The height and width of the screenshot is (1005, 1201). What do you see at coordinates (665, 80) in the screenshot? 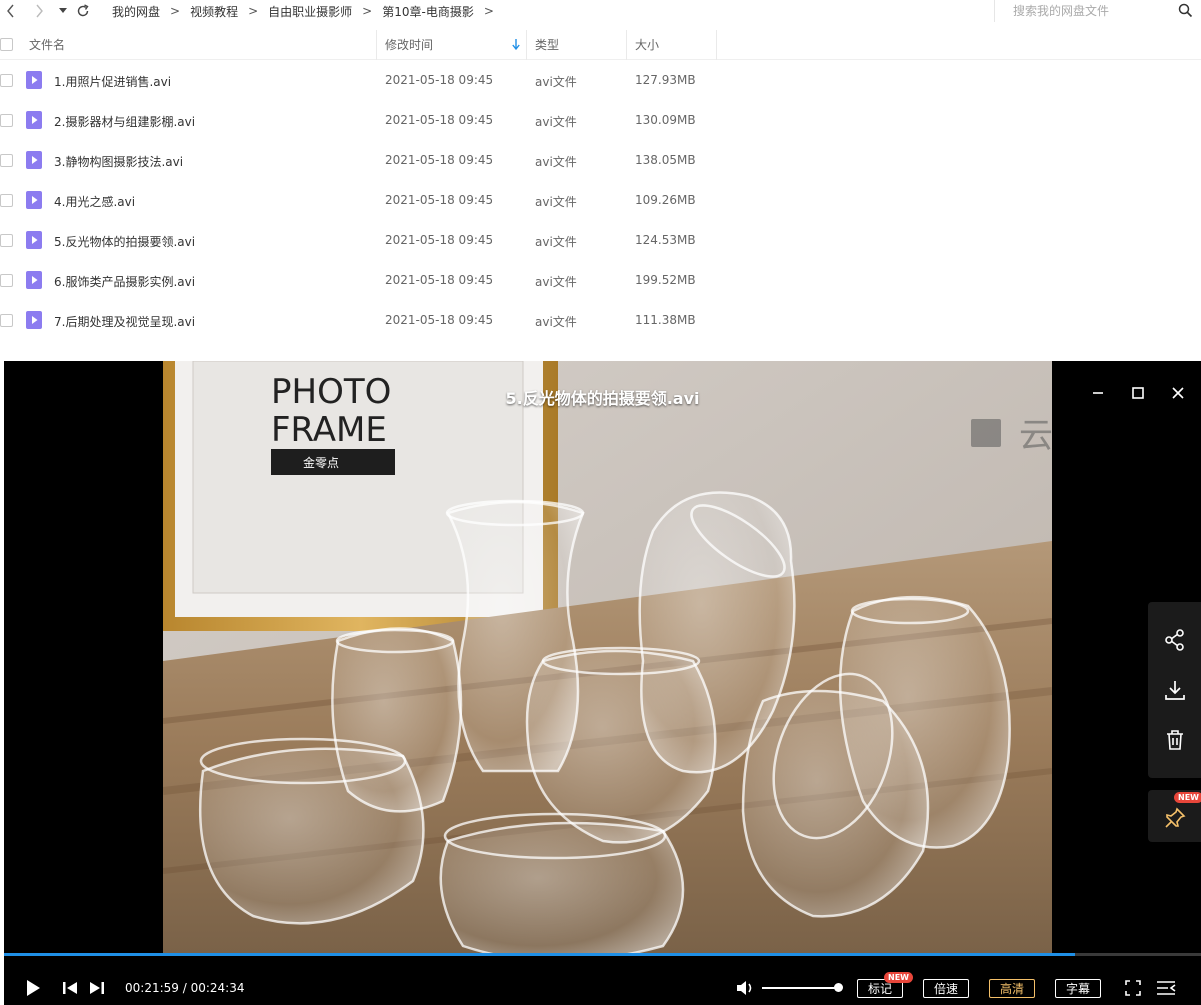
I see `file-size: 127.93MB` at bounding box center [665, 80].